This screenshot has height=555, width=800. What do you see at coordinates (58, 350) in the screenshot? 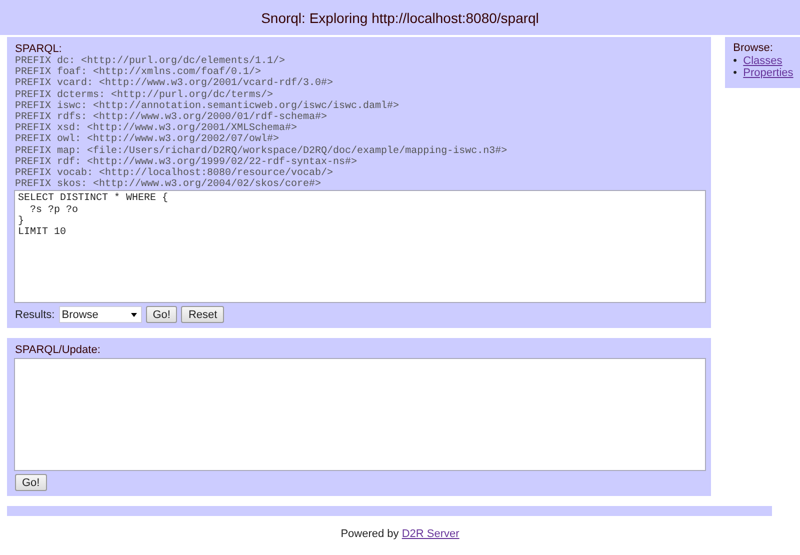
I see `update-label: SPARQL/Update:` at bounding box center [58, 350].